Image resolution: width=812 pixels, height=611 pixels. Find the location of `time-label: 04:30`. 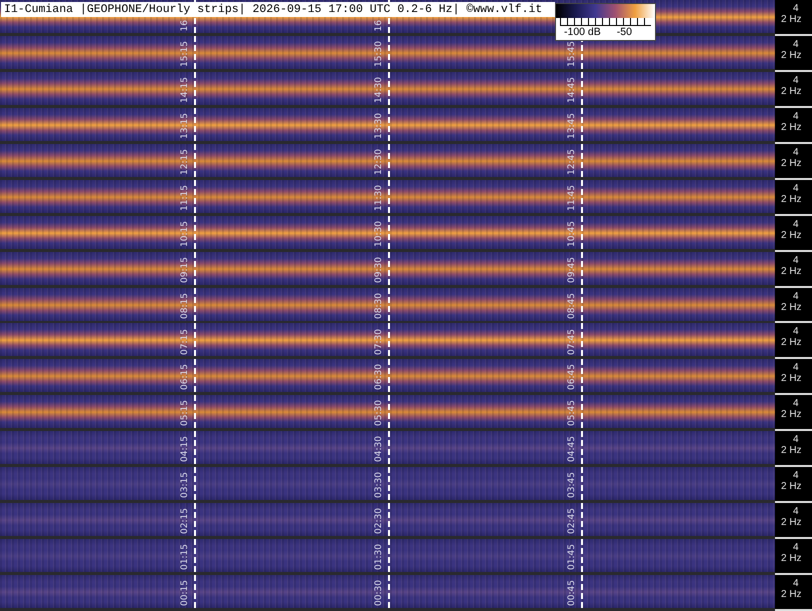

time-label: 04:30 is located at coordinates (379, 449).